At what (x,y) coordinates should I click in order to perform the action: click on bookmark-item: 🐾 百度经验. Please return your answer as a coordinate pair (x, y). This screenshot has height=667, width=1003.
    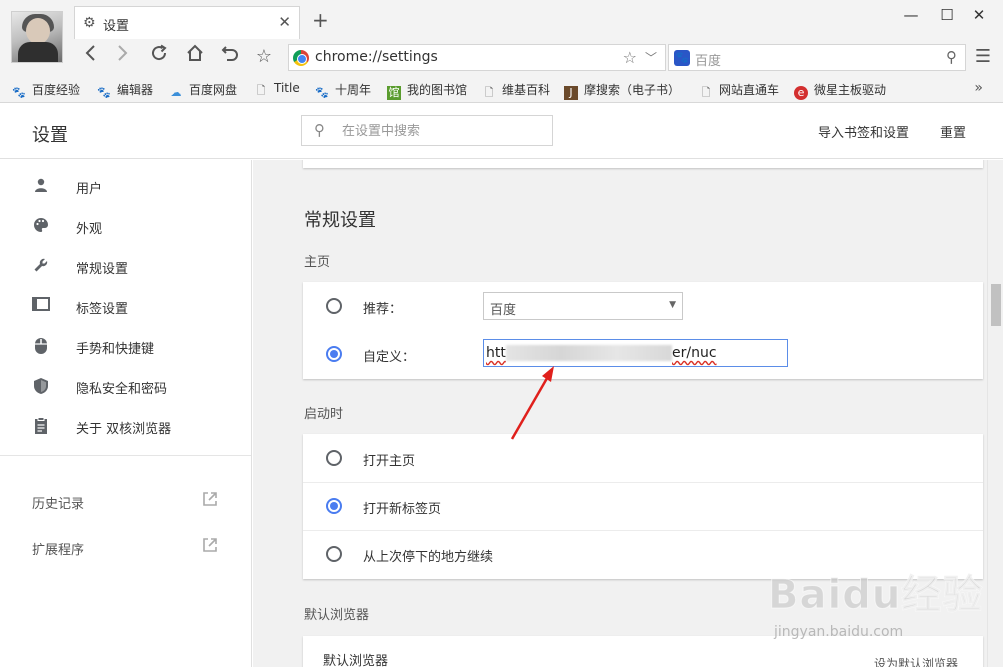
    Looking at the image, I should click on (46, 90).